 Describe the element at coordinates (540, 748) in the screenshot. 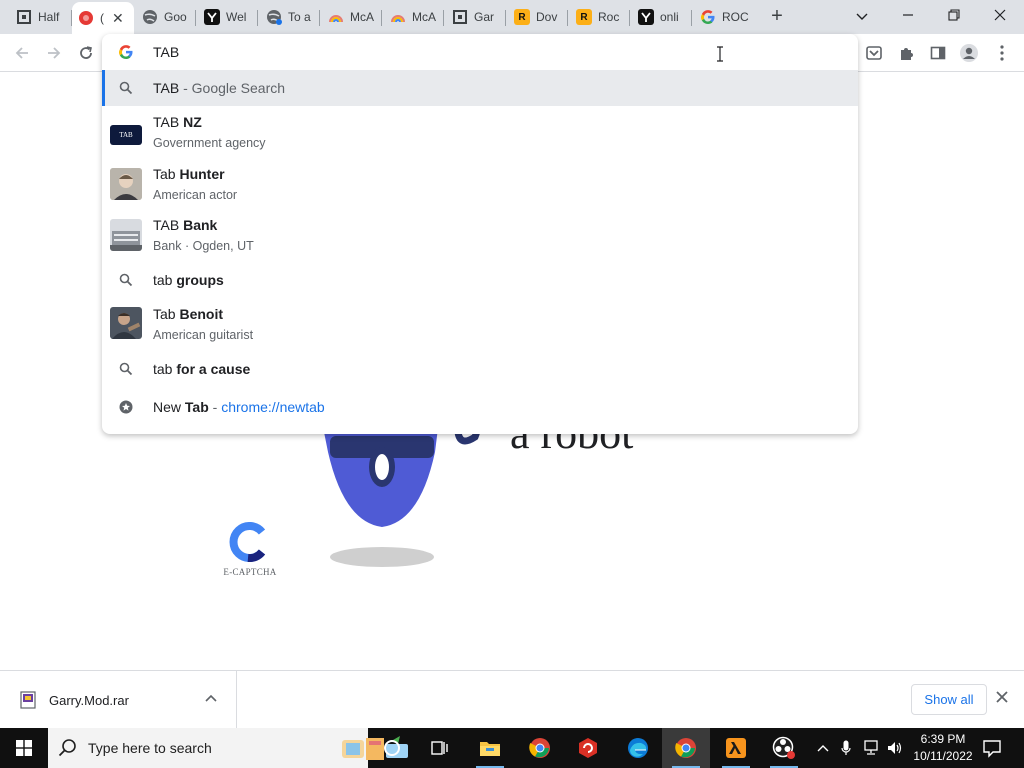

I see `chrome-icon` at that location.